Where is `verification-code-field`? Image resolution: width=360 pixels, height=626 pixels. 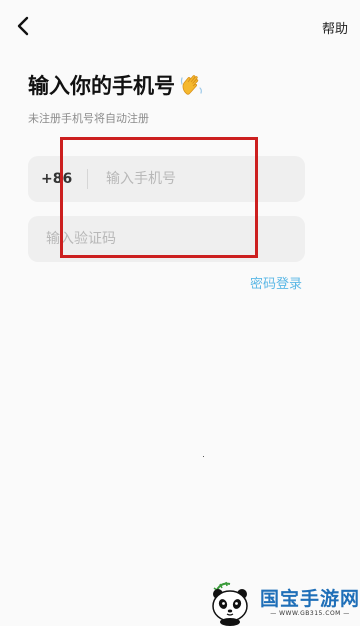
verification-code-field is located at coordinates (166, 239).